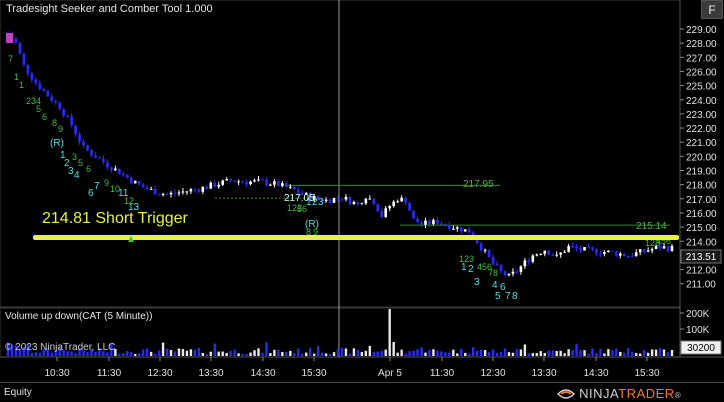 The height and width of the screenshot is (402, 724). What do you see at coordinates (712, 9) in the screenshot?
I see `f-button: F` at bounding box center [712, 9].